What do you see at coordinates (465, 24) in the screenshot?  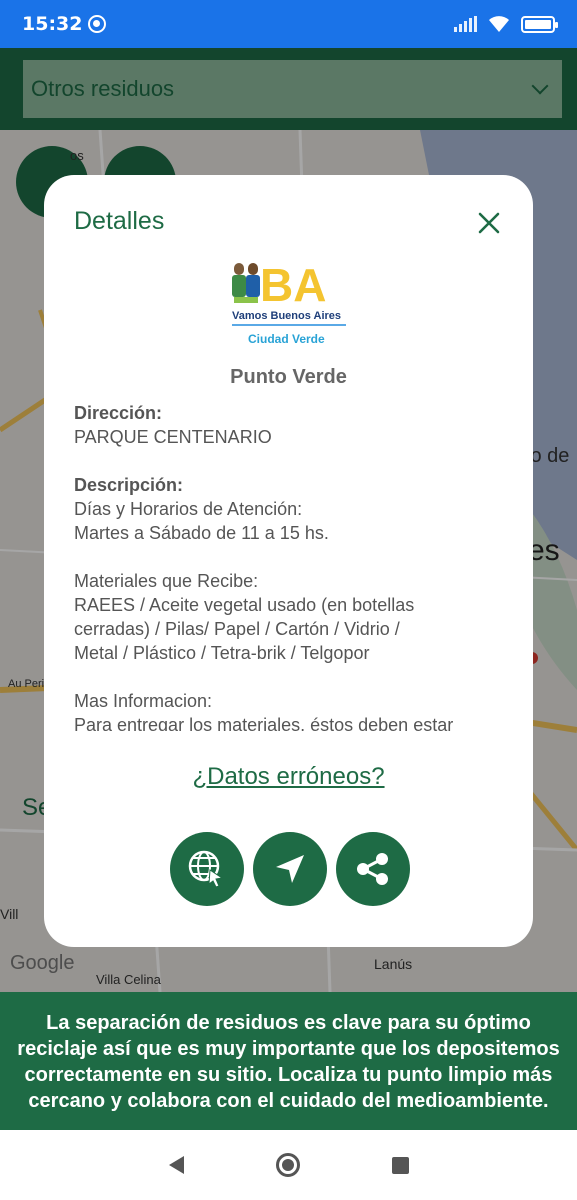 I see `signal-icon` at bounding box center [465, 24].